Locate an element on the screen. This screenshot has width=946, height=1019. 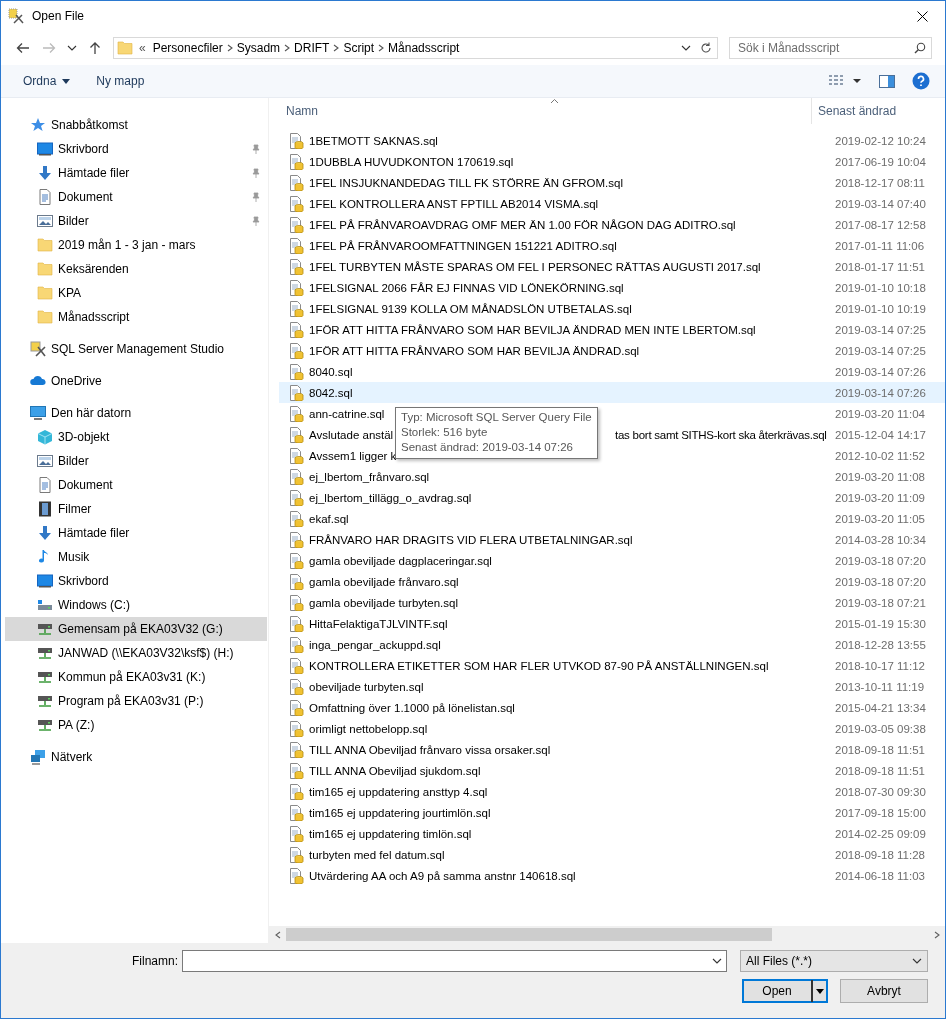
sidebar-item: PA (Z:) is located at coordinates (136, 725).